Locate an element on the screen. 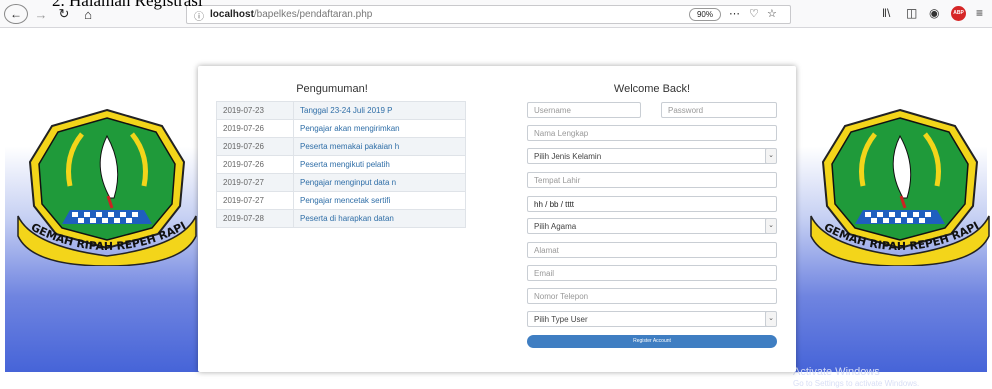  arrow-left-icon: ← is located at coordinates (16, 14).